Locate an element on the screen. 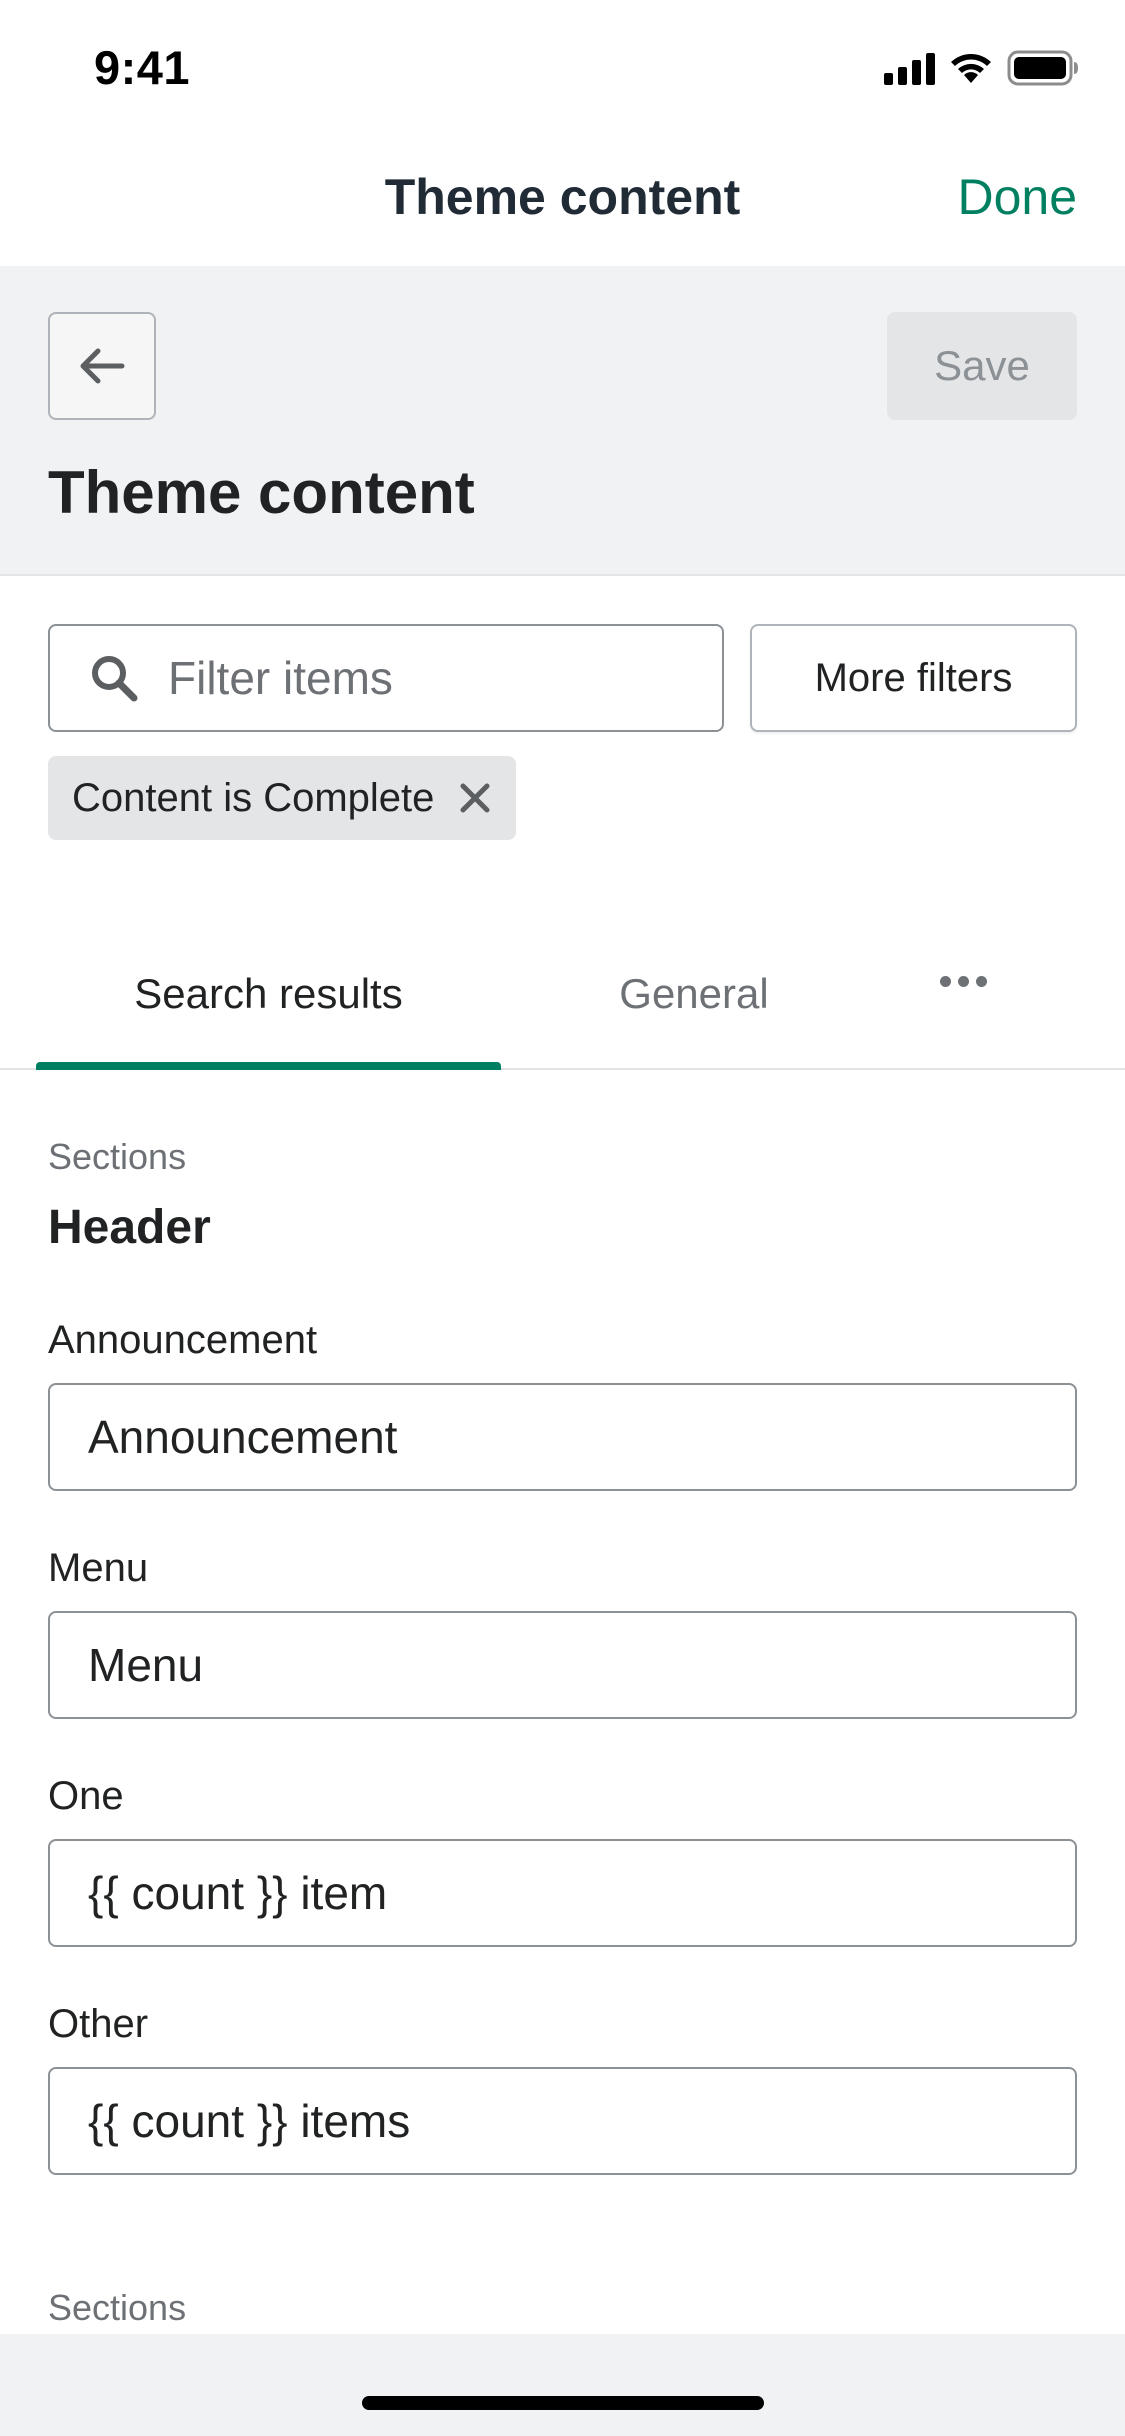  one-input is located at coordinates (562, 1893).